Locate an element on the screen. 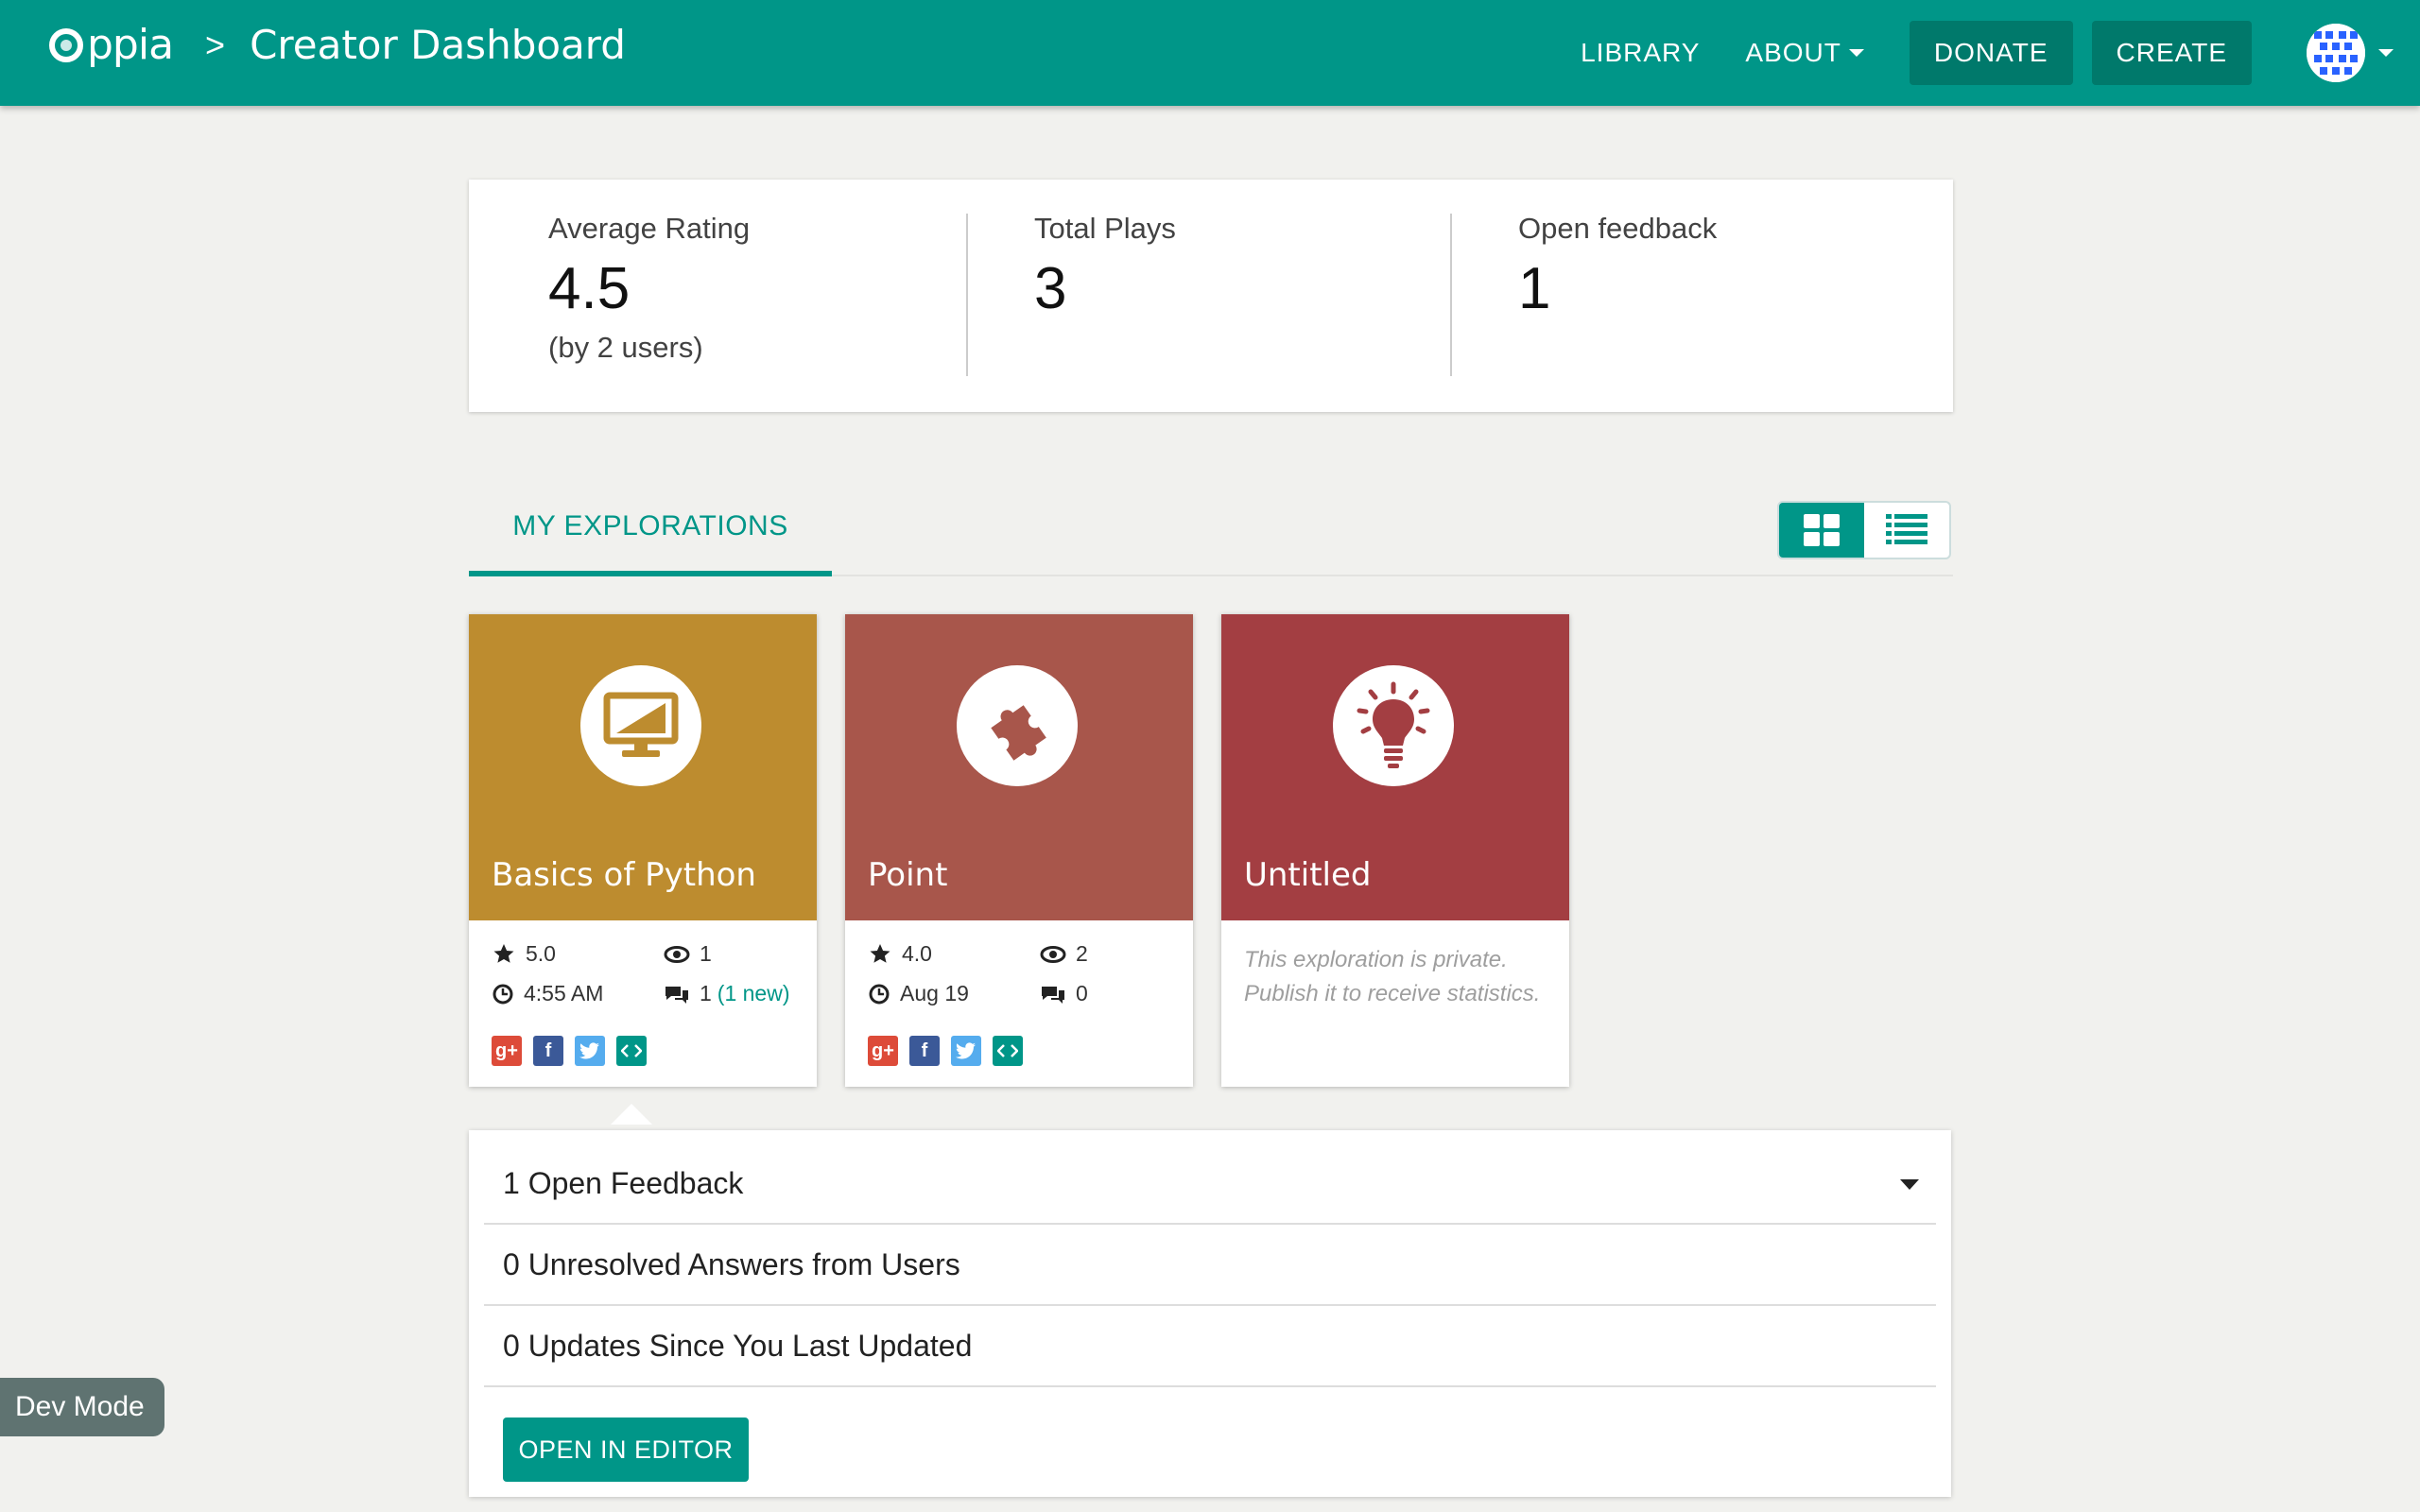 This screenshot has width=2420, height=1512. rating-value: 4.0 is located at coordinates (917, 953).